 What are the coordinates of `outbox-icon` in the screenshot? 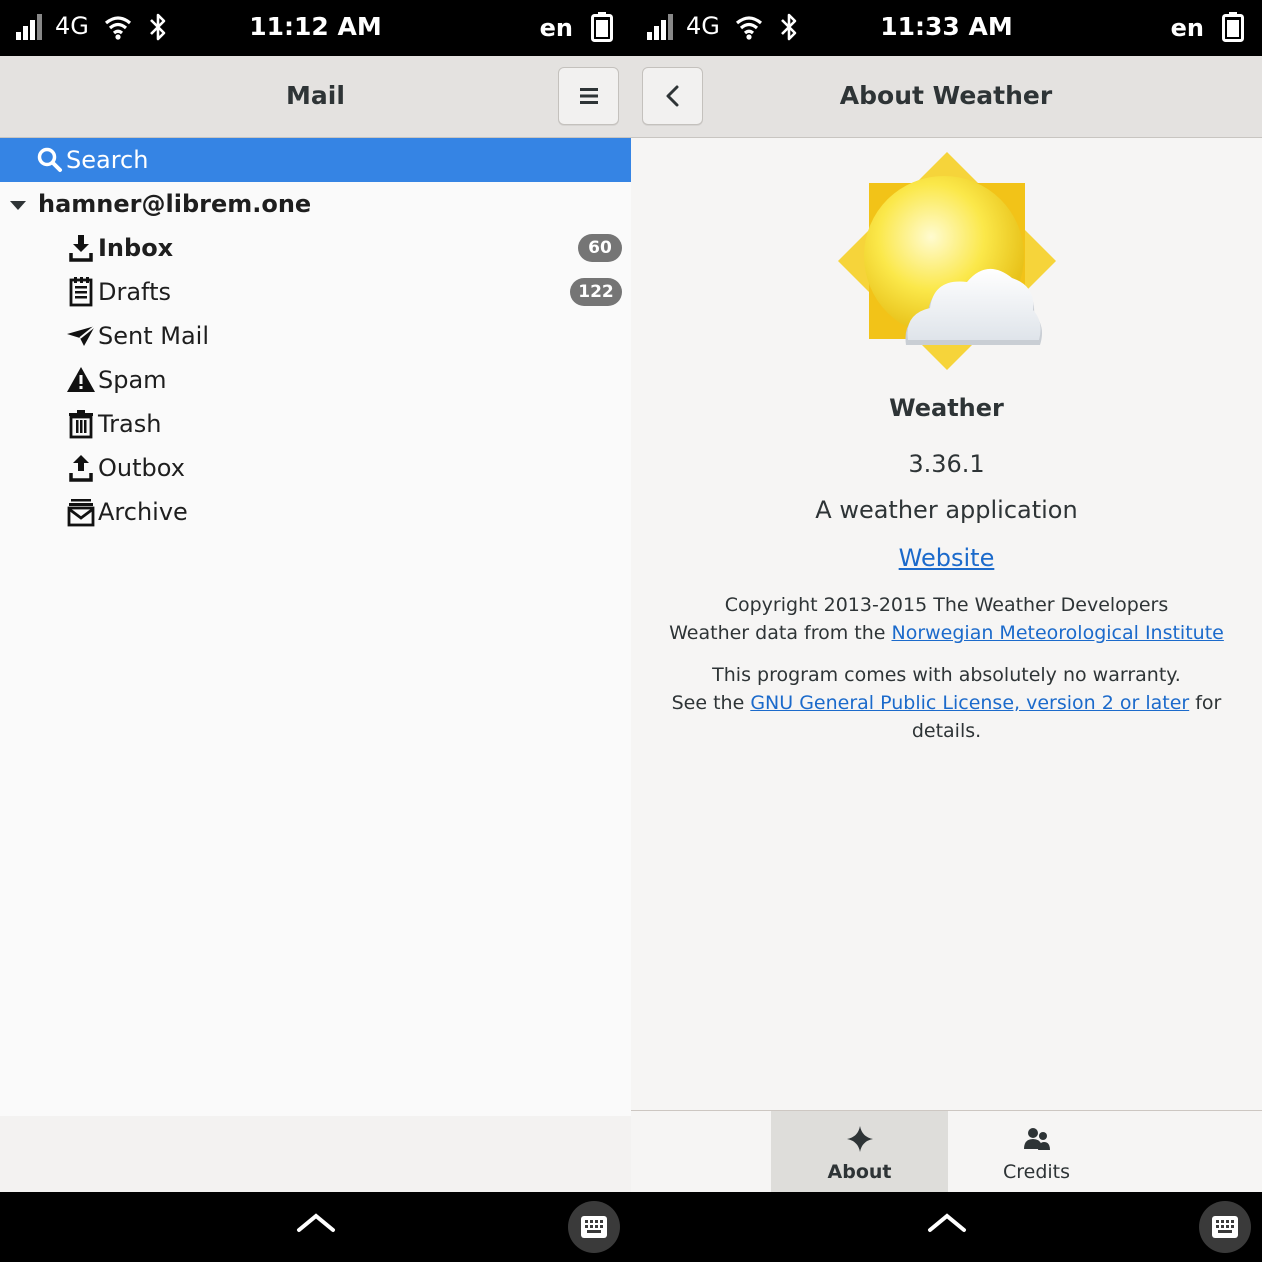 It's located at (81, 468).